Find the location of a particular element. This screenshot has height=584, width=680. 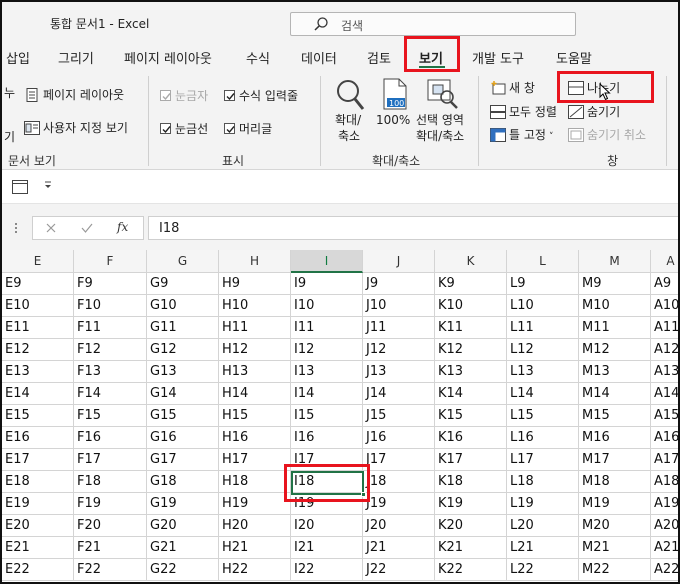

column-header-j: J is located at coordinates (399, 261).